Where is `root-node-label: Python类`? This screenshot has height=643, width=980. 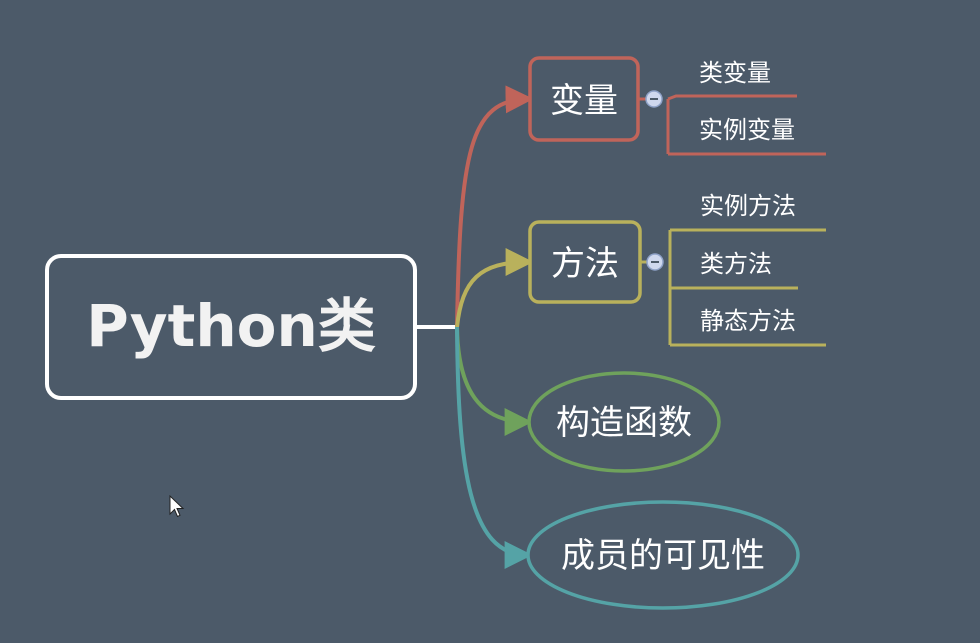
root-node-label: Python类 is located at coordinates (231, 326).